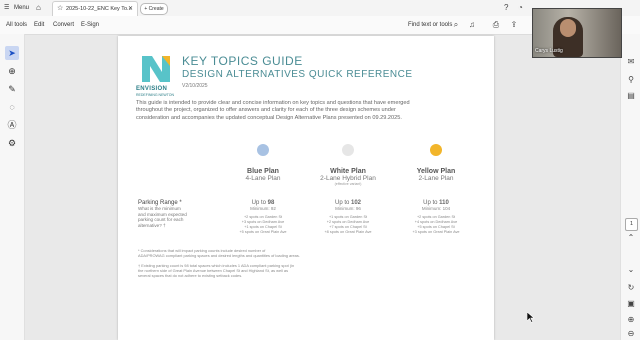 This screenshot has height=340, width=640. What do you see at coordinates (348, 232) in the screenshot?
I see `breakdown-line: +8 spots on Great Plain Ave` at bounding box center [348, 232].